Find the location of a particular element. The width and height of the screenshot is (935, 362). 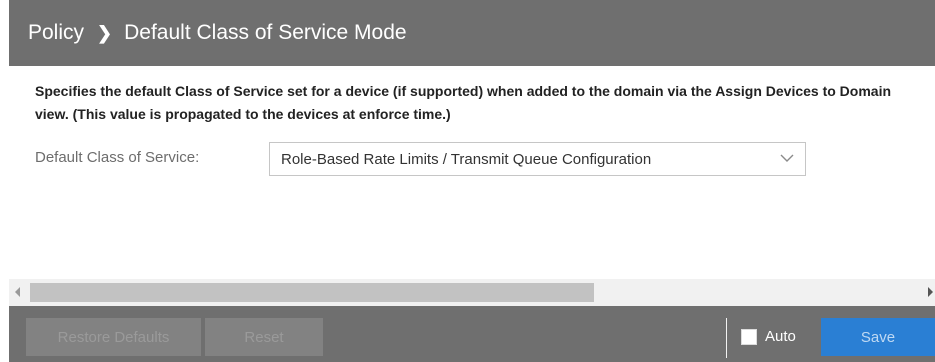

chevron-down-icon is located at coordinates (787, 158).